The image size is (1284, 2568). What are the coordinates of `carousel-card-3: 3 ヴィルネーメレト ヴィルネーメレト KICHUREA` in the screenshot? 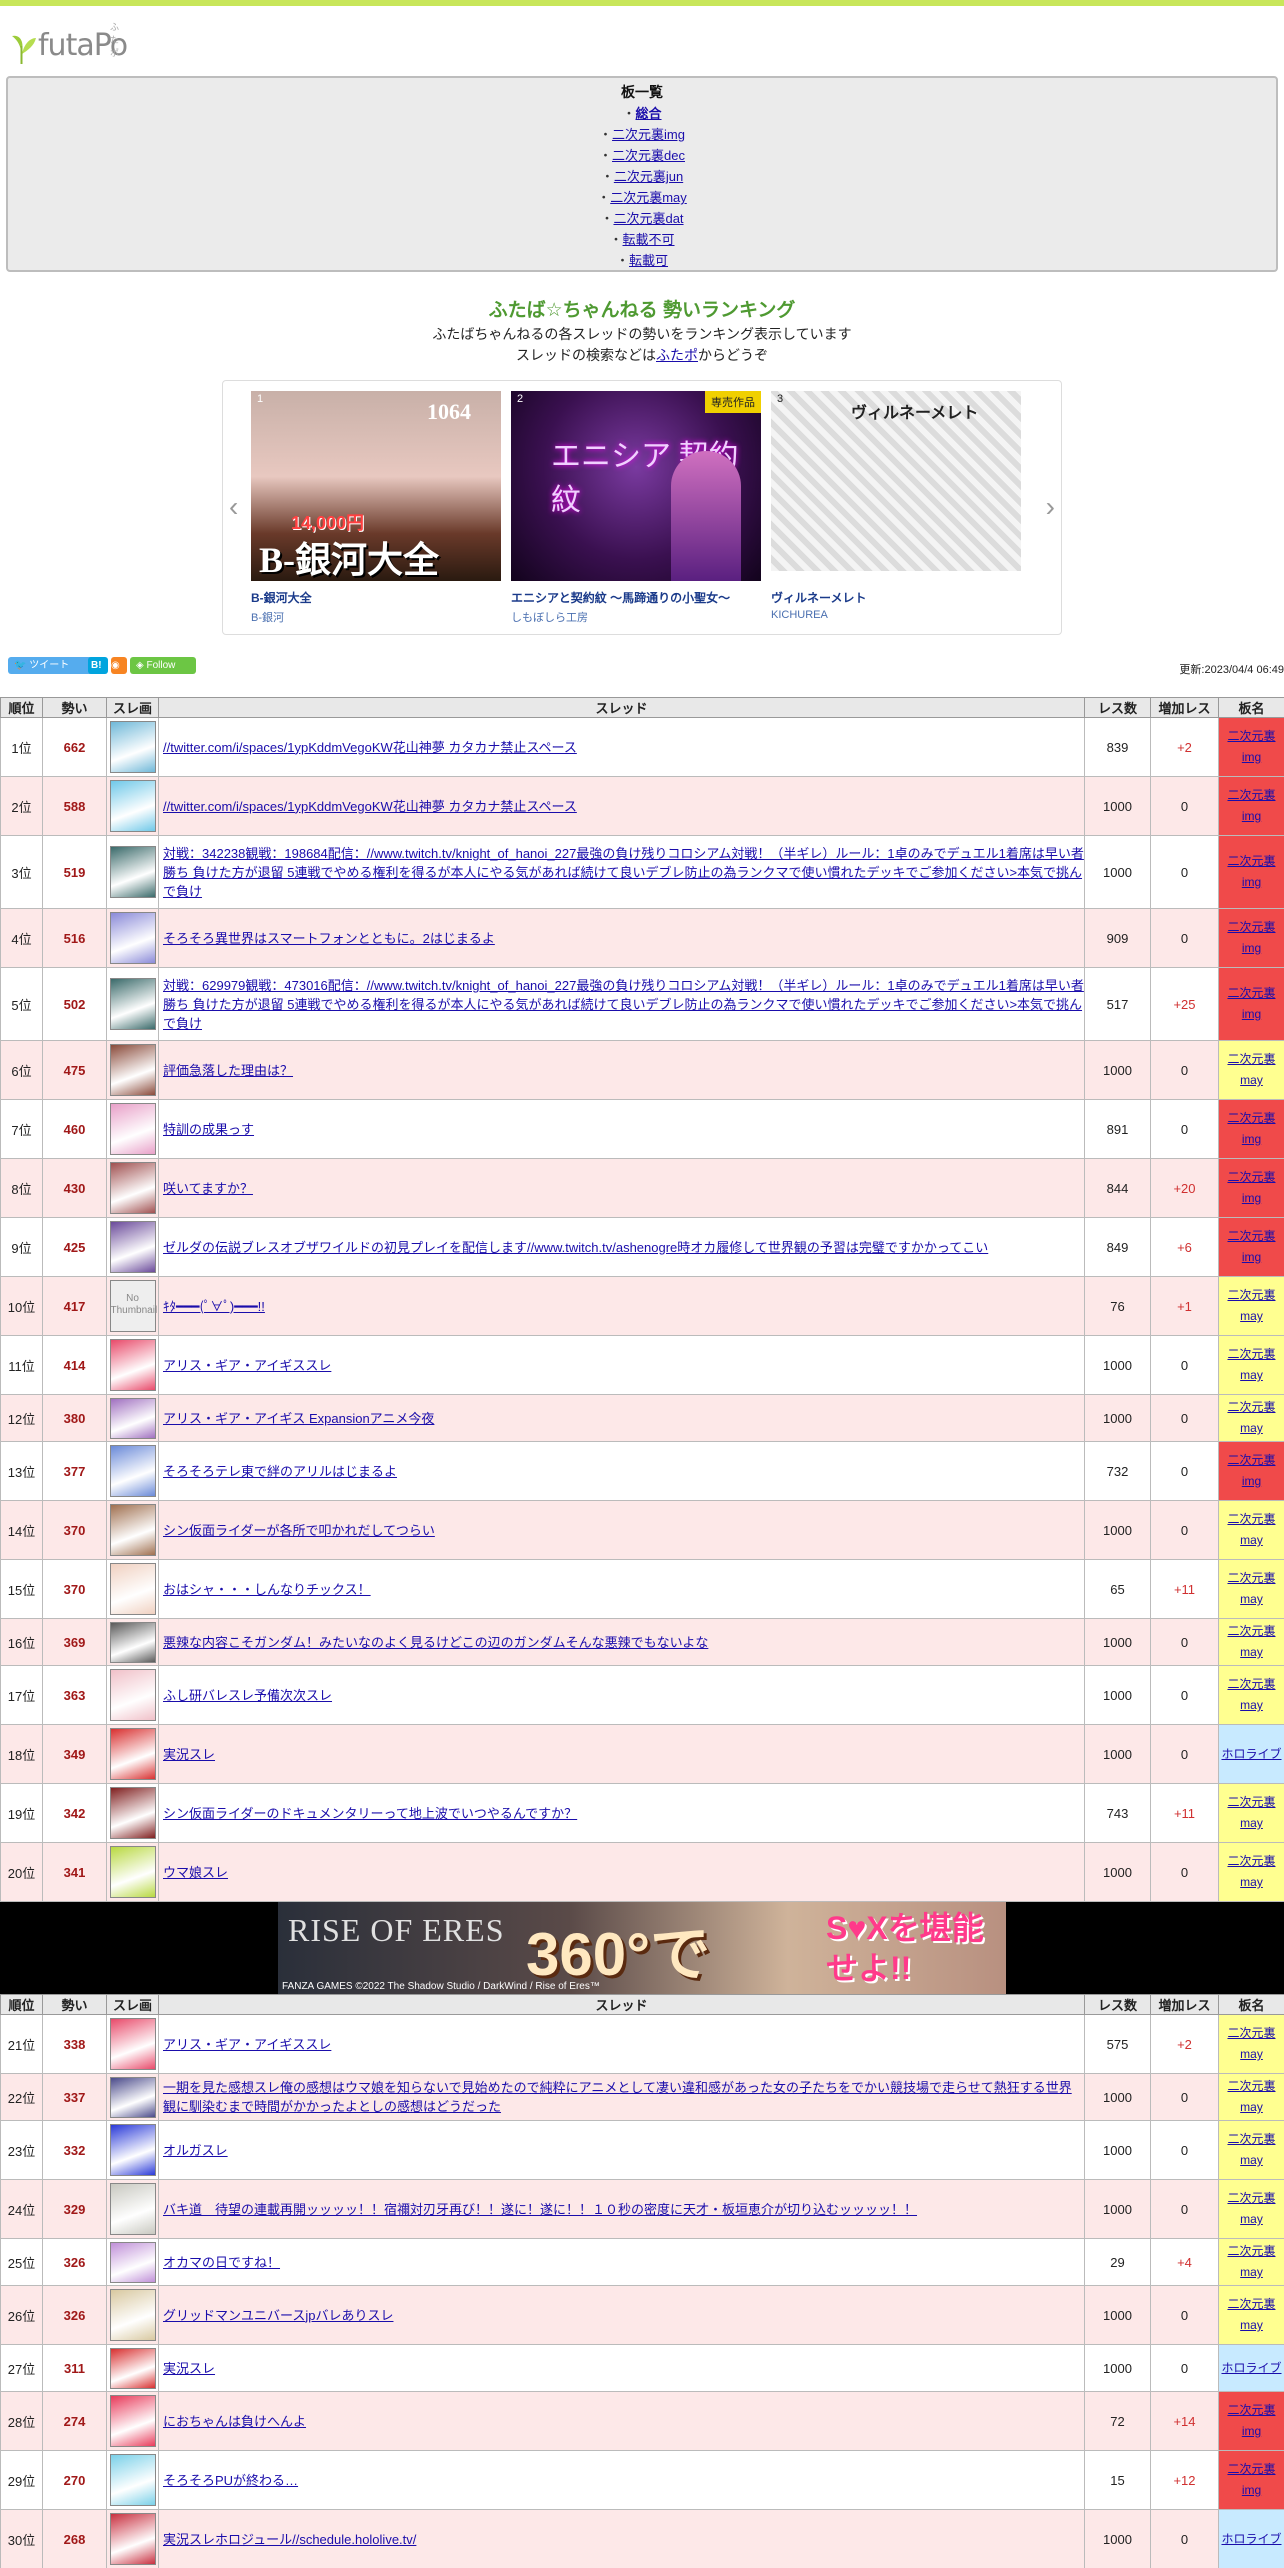 It's located at (896, 506).